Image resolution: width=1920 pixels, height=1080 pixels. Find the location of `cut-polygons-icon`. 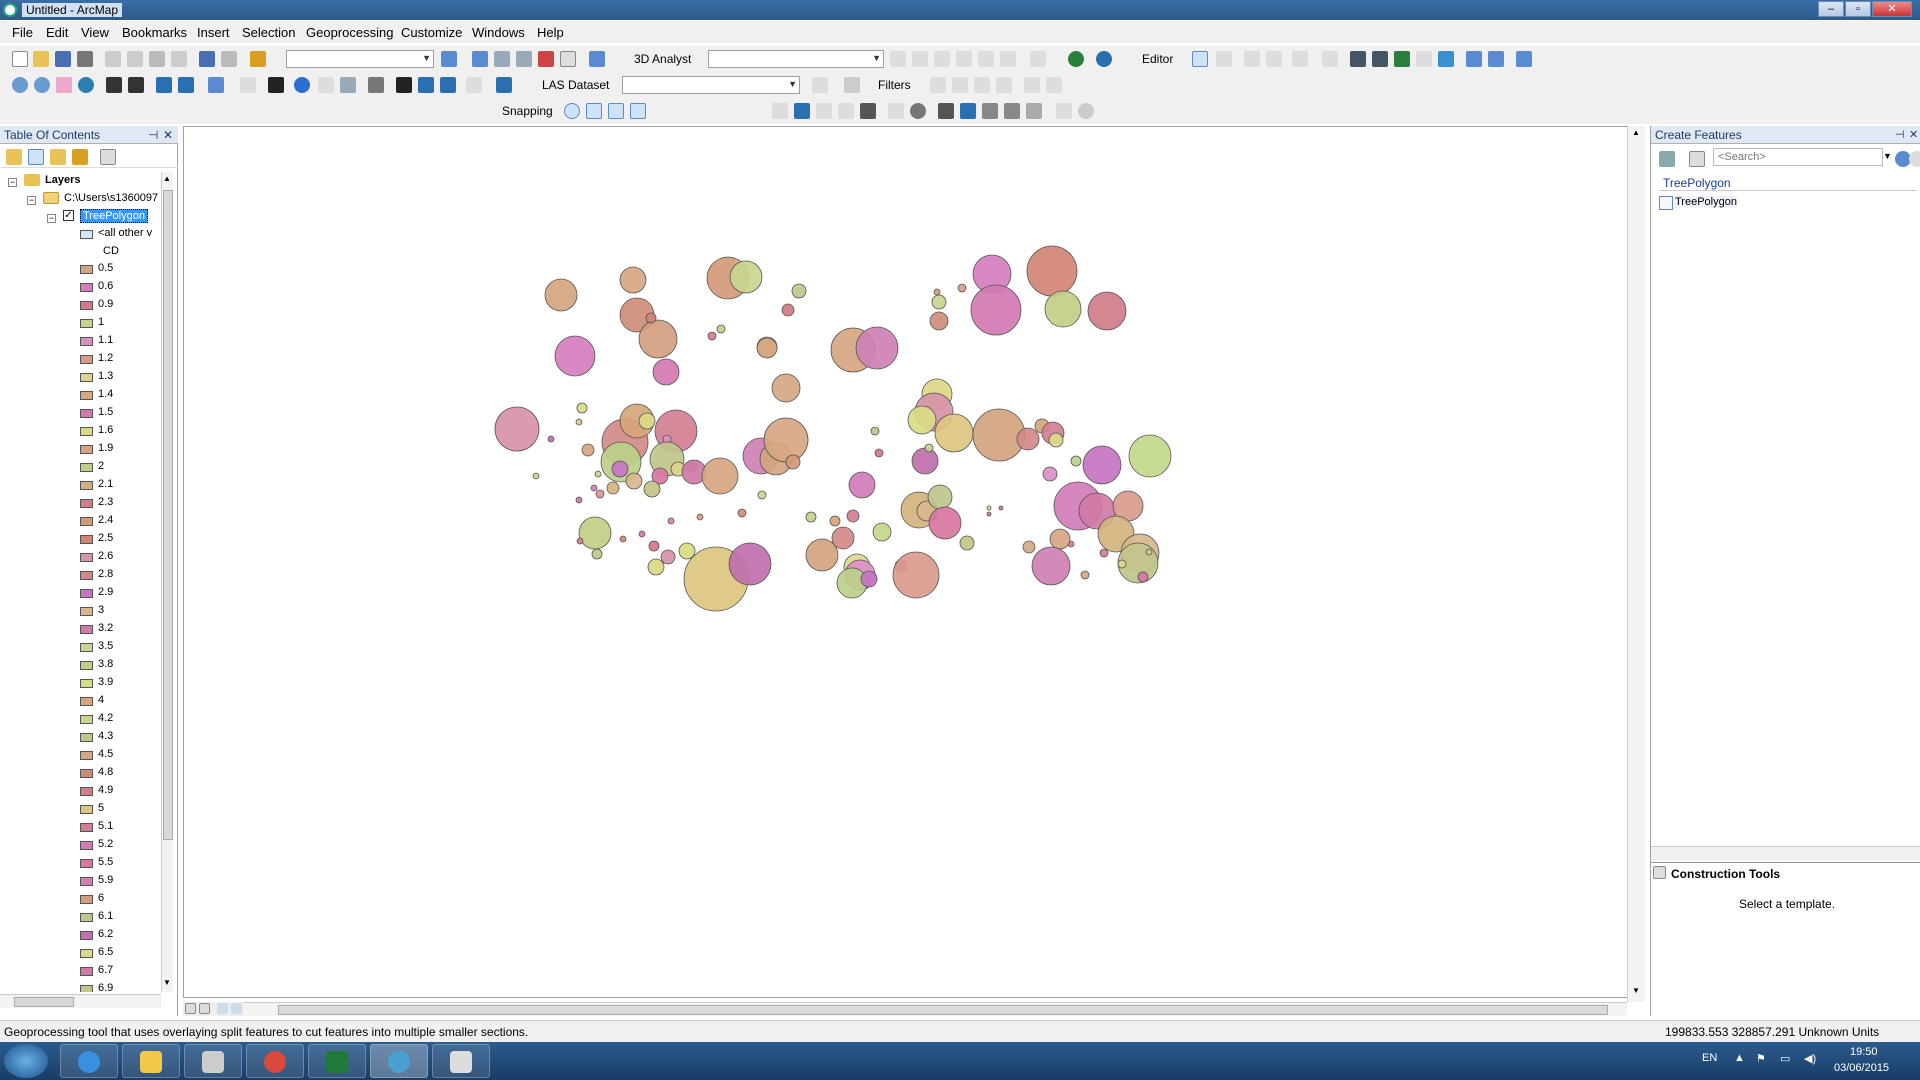

cut-polygons-icon is located at coordinates (1402, 59).